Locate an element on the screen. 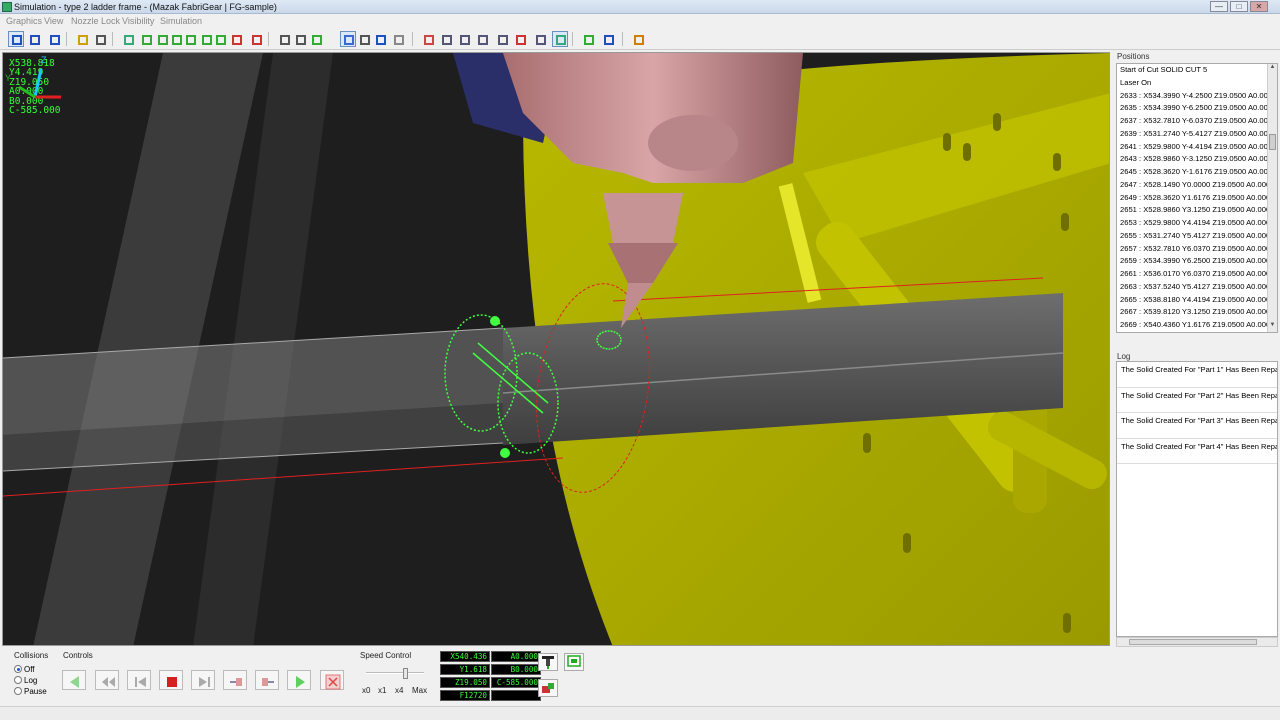 This screenshot has height=720, width=1280. position-row: 2669 : X540.4360 Y1.6176 Z19.0500 A0.000 is located at coordinates (1197, 325).